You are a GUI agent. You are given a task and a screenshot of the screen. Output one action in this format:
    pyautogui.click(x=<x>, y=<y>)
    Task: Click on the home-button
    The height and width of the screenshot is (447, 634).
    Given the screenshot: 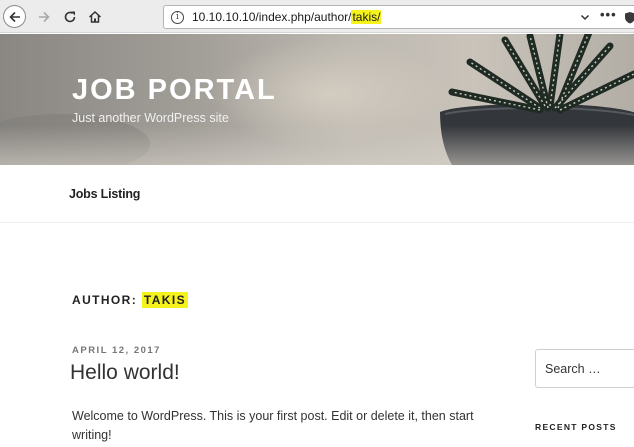 What is the action you would take?
    pyautogui.click(x=94, y=16)
    